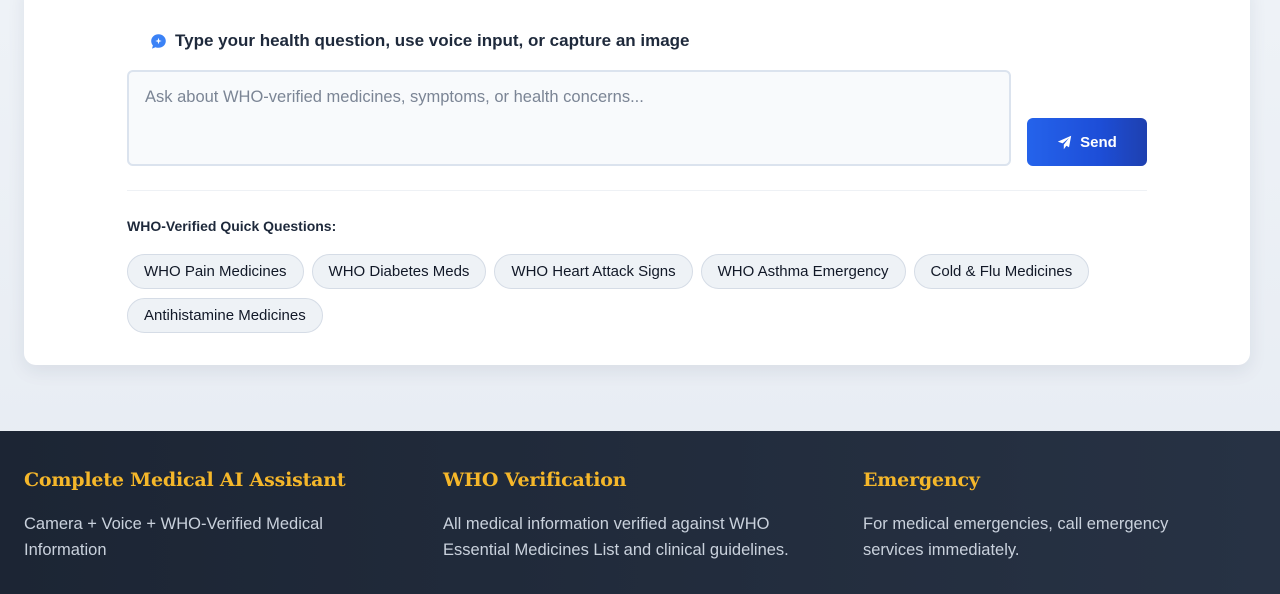 The height and width of the screenshot is (594, 1280). Describe the element at coordinates (535, 480) in the screenshot. I see `footer-column-title: WHO Verification` at that location.